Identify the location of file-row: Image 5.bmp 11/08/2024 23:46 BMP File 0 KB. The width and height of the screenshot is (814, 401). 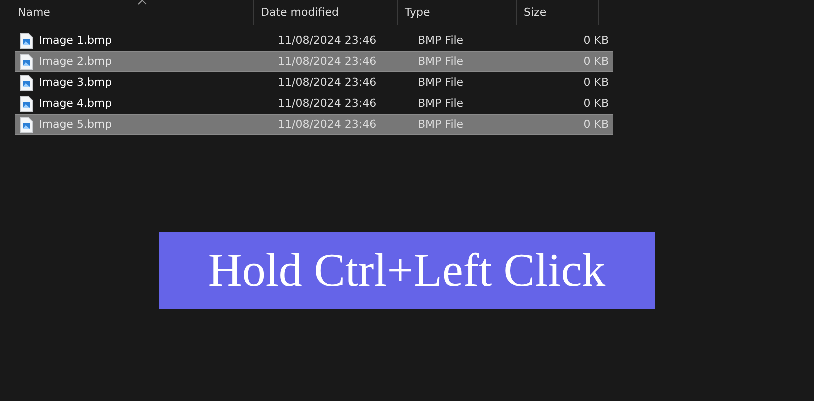
(314, 124).